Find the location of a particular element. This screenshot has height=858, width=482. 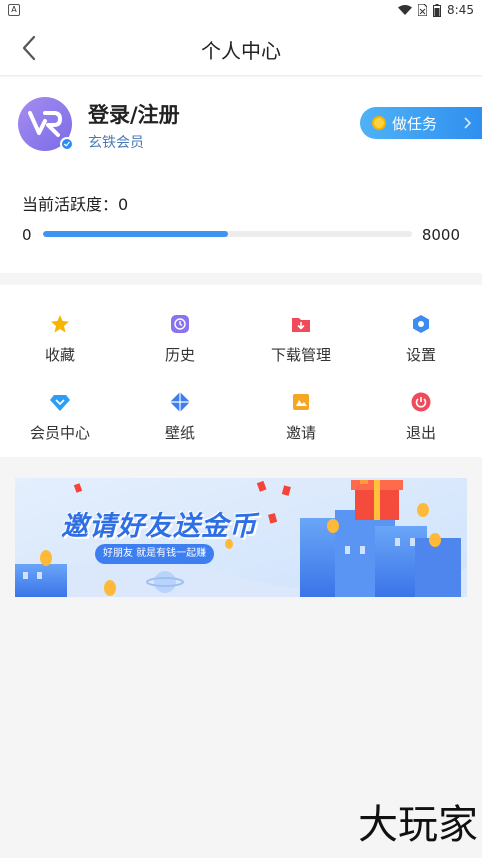

menu-item-label: 壁纸 is located at coordinates (179, 433).